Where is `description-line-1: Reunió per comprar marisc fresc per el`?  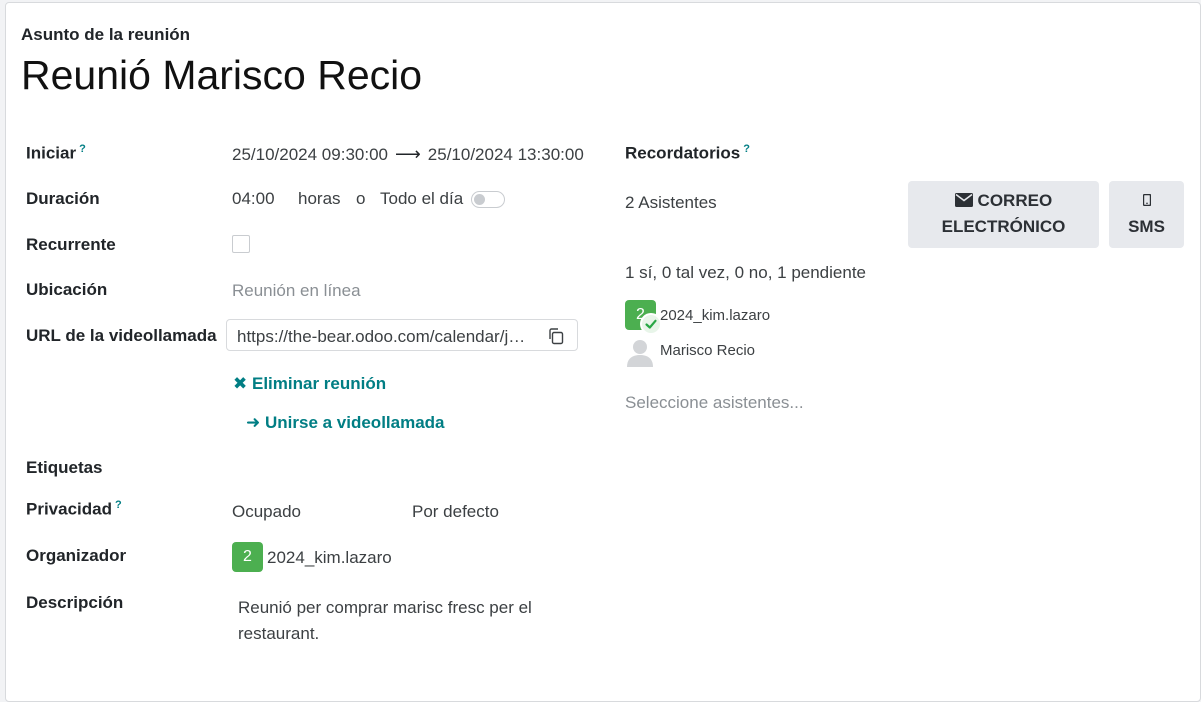
description-line-1: Reunió per comprar marisc fresc per el is located at coordinates (385, 608).